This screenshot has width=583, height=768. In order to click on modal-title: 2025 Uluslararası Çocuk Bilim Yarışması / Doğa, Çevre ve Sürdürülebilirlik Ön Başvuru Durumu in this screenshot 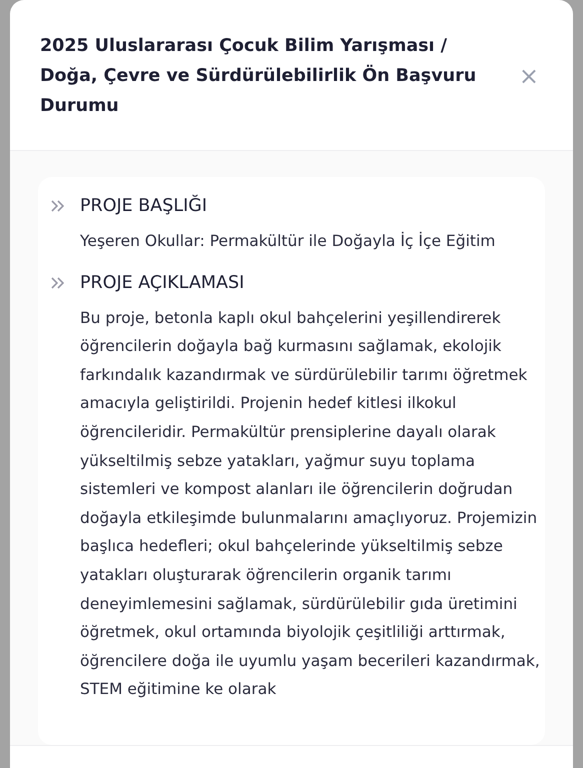, I will do `click(259, 76)`.